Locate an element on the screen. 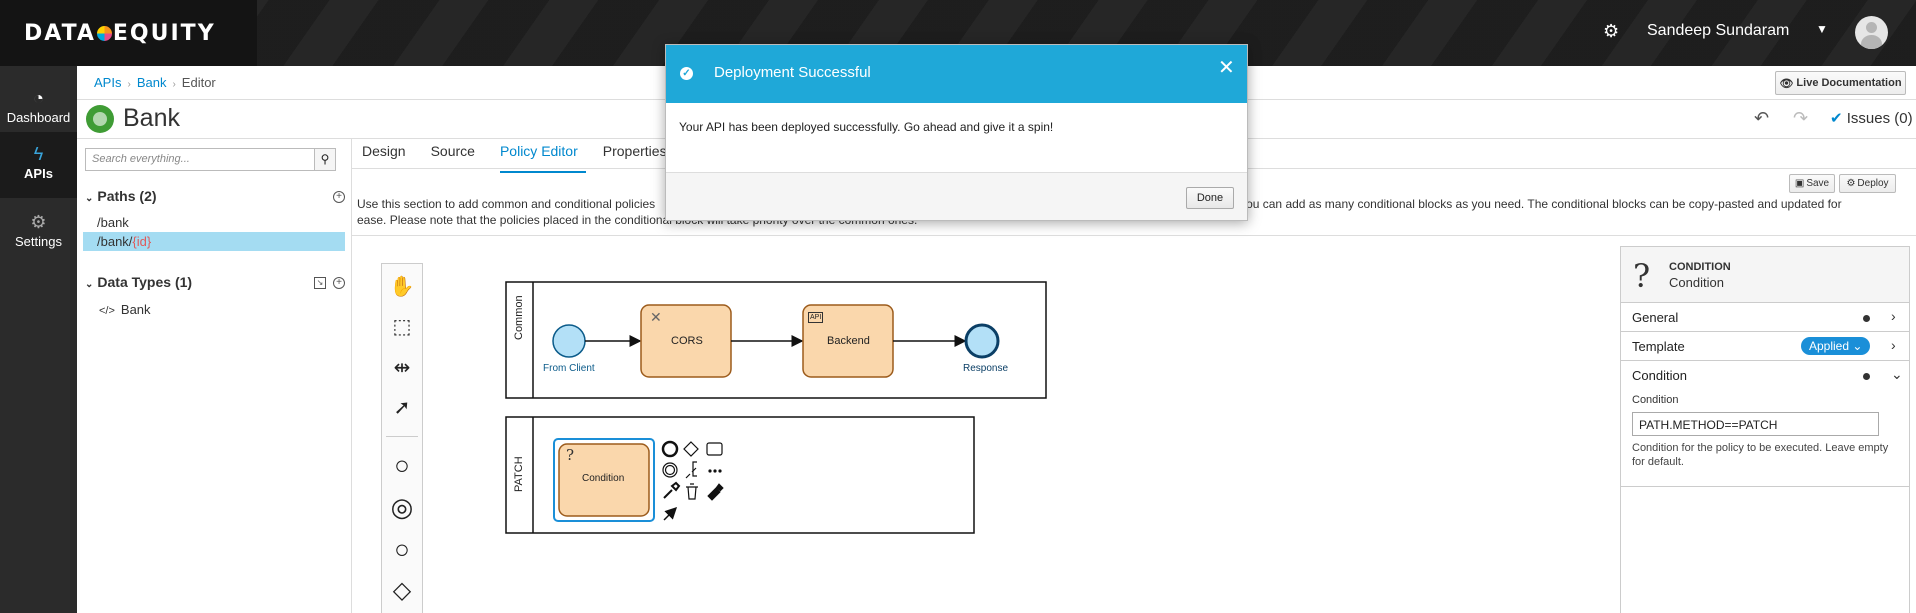 The width and height of the screenshot is (1916, 613). from-client-label: From Client is located at coordinates (569, 368).